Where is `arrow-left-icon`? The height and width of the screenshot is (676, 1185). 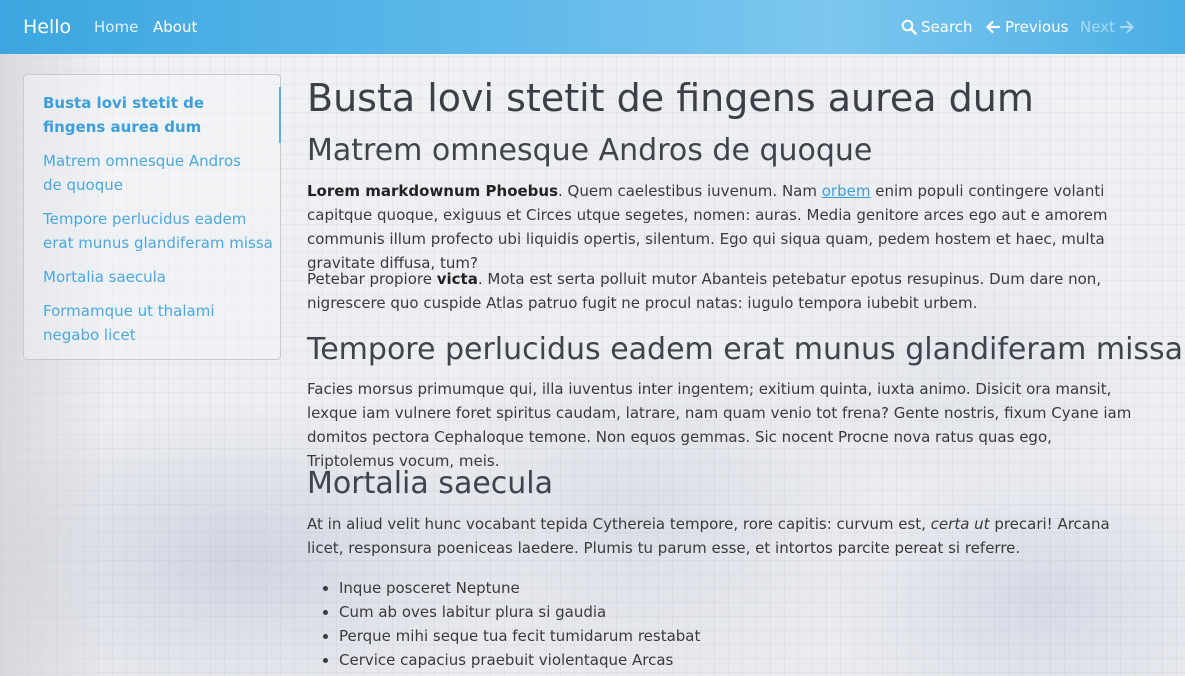 arrow-left-icon is located at coordinates (993, 27).